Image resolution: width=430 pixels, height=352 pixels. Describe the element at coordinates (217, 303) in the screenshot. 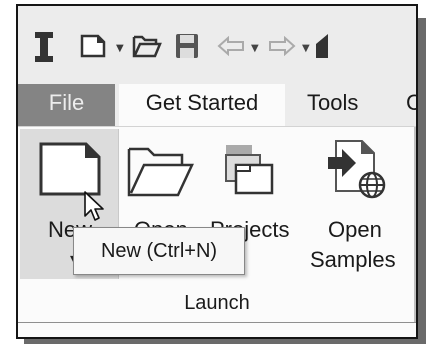

I see `launch-group-label: Launch` at that location.